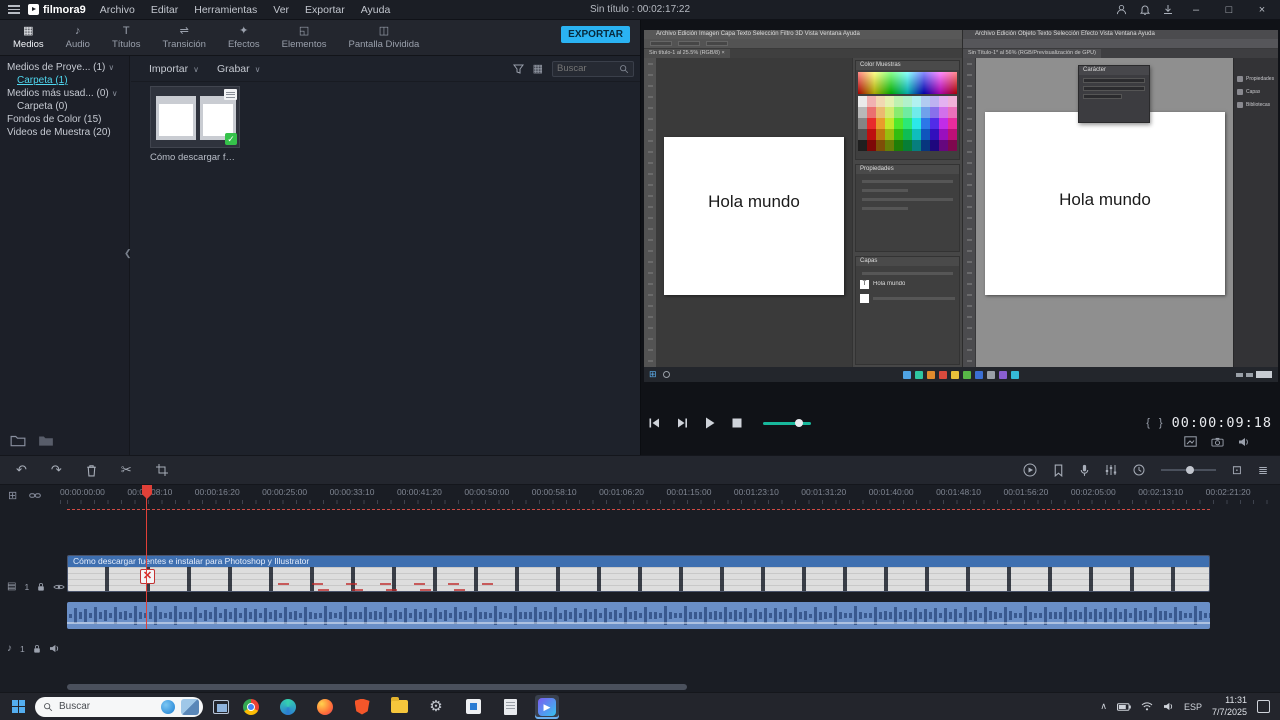  What do you see at coordinates (436, 707) in the screenshot?
I see `taskbar-app-settings: ⚙` at bounding box center [436, 707].